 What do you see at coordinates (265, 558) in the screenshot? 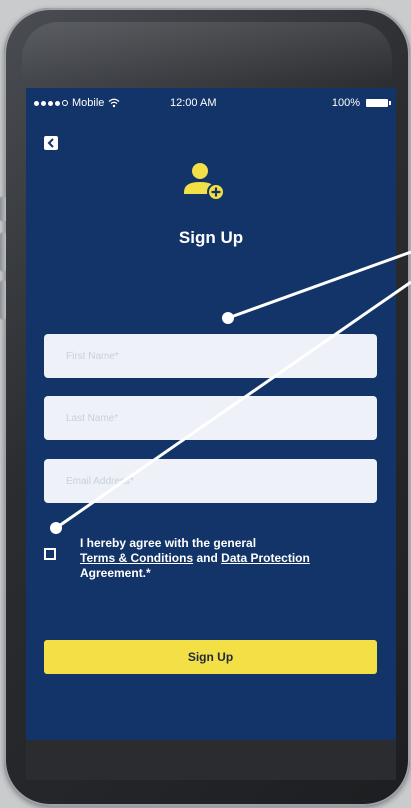
I see `data-protection-link: Data Protection` at bounding box center [265, 558].